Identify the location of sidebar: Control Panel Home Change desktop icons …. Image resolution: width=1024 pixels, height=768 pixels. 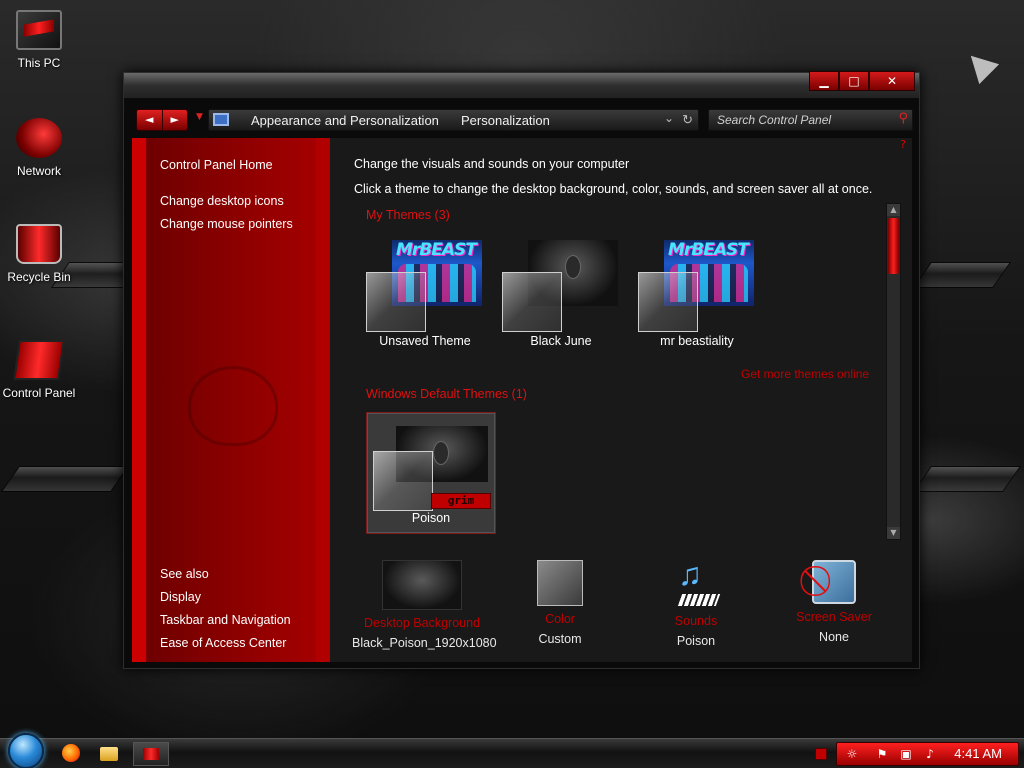
(231, 400).